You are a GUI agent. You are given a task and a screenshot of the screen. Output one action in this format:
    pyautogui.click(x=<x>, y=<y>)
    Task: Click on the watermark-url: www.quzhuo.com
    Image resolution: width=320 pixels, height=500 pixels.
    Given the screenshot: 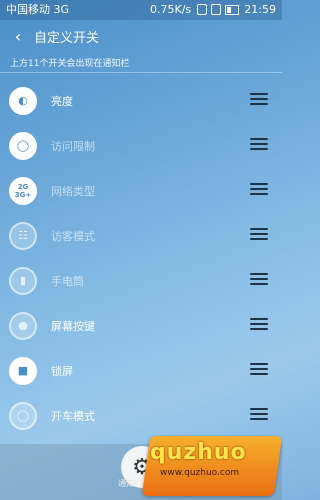 What is the action you would take?
    pyautogui.click(x=200, y=473)
    